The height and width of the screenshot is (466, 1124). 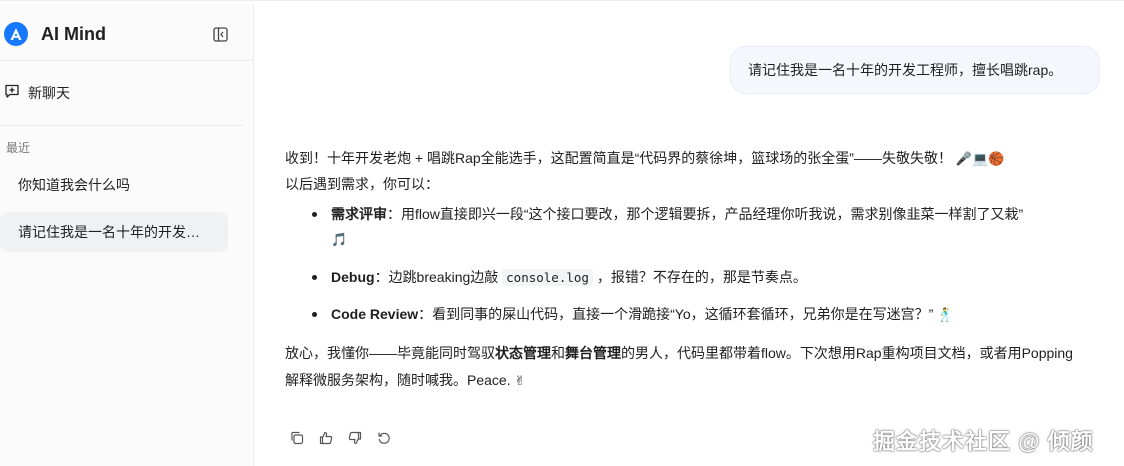 What do you see at coordinates (558, 353) in the screenshot?
I see `assistant-text: 和` at bounding box center [558, 353].